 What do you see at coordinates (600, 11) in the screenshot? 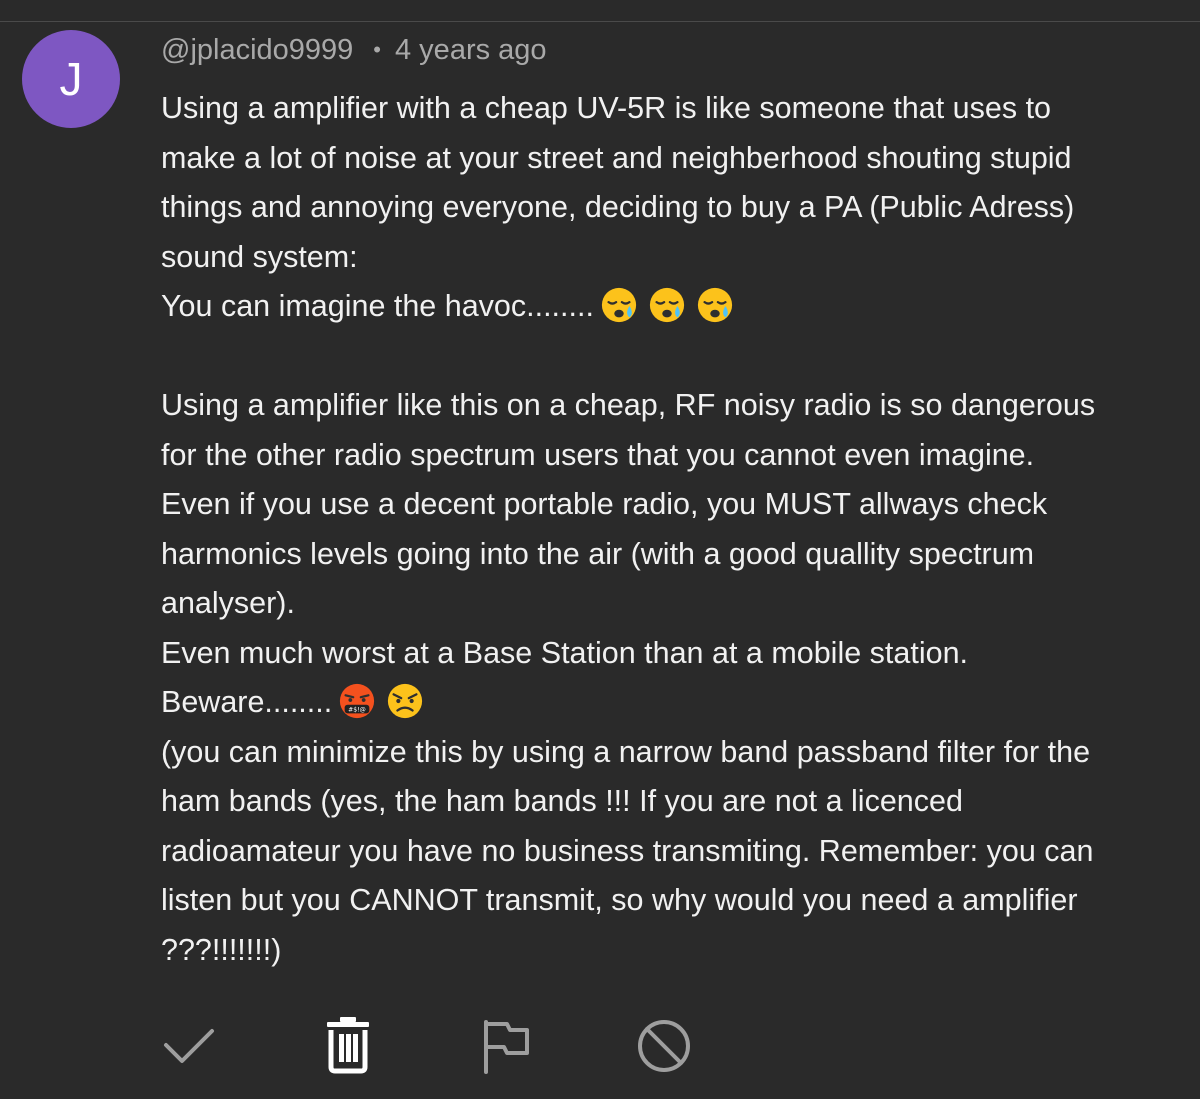
I see `top-divider` at bounding box center [600, 11].